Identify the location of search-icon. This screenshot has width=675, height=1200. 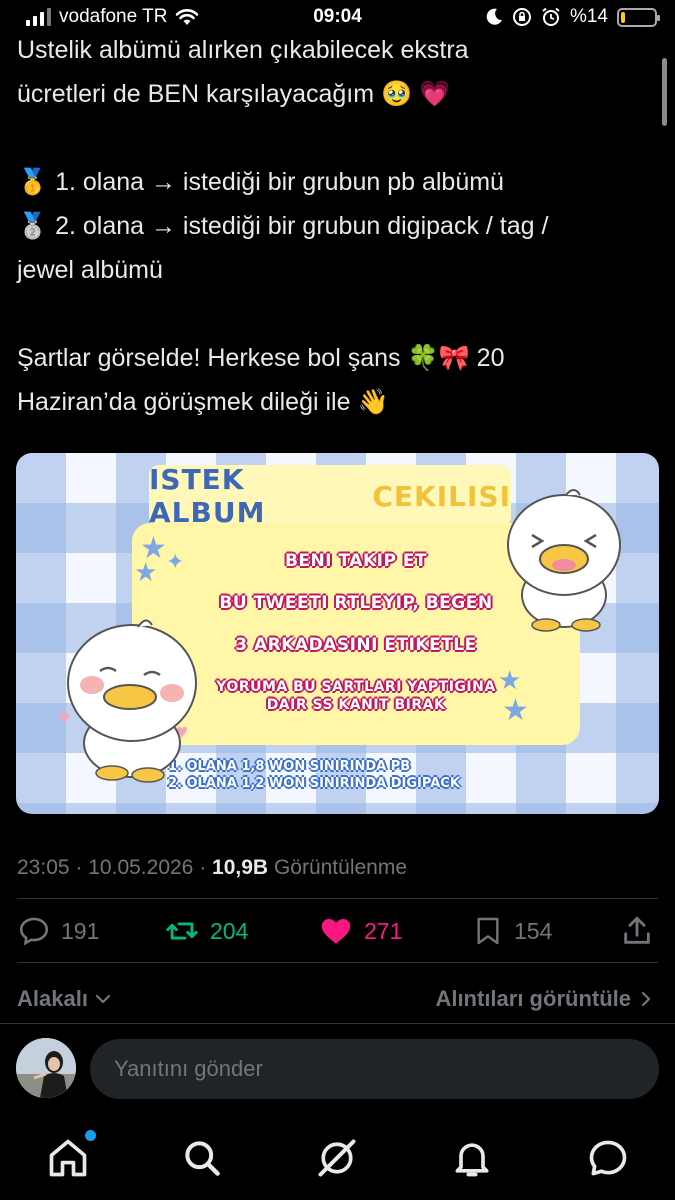
(202, 1158).